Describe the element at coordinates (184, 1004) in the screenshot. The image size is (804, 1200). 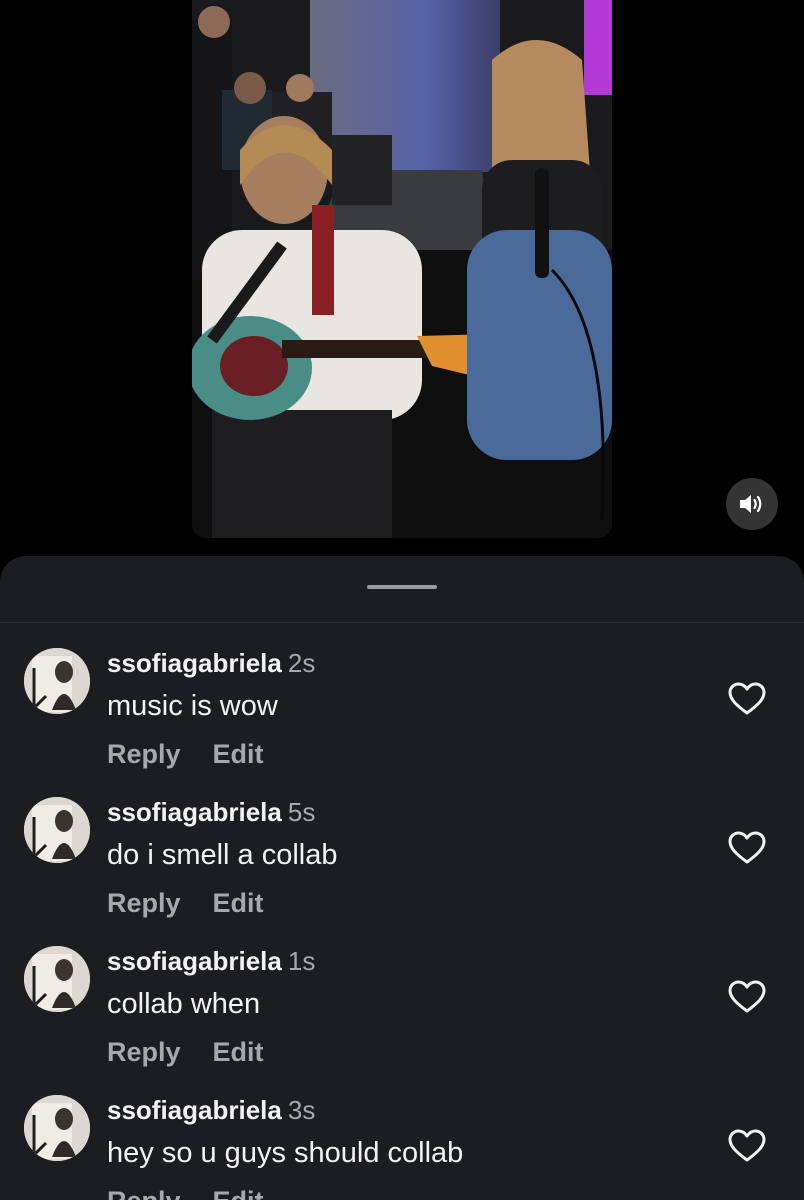
I see `comment-text: collab when` at that location.